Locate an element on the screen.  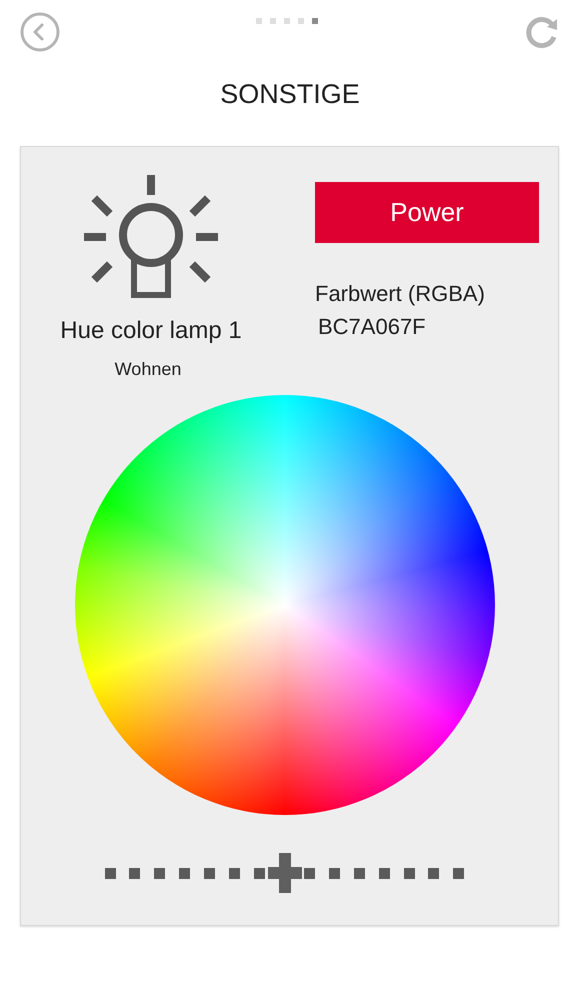
color-label: Farbwert (RGBA) is located at coordinates (400, 294).